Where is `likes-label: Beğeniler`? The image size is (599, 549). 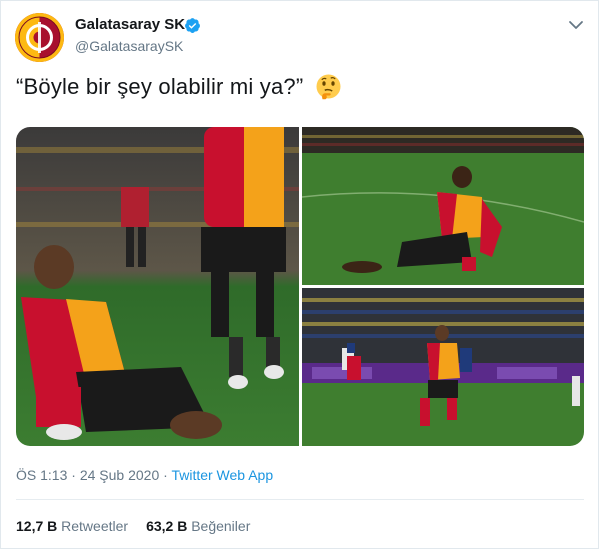 likes-label: Beğeniler is located at coordinates (221, 526).